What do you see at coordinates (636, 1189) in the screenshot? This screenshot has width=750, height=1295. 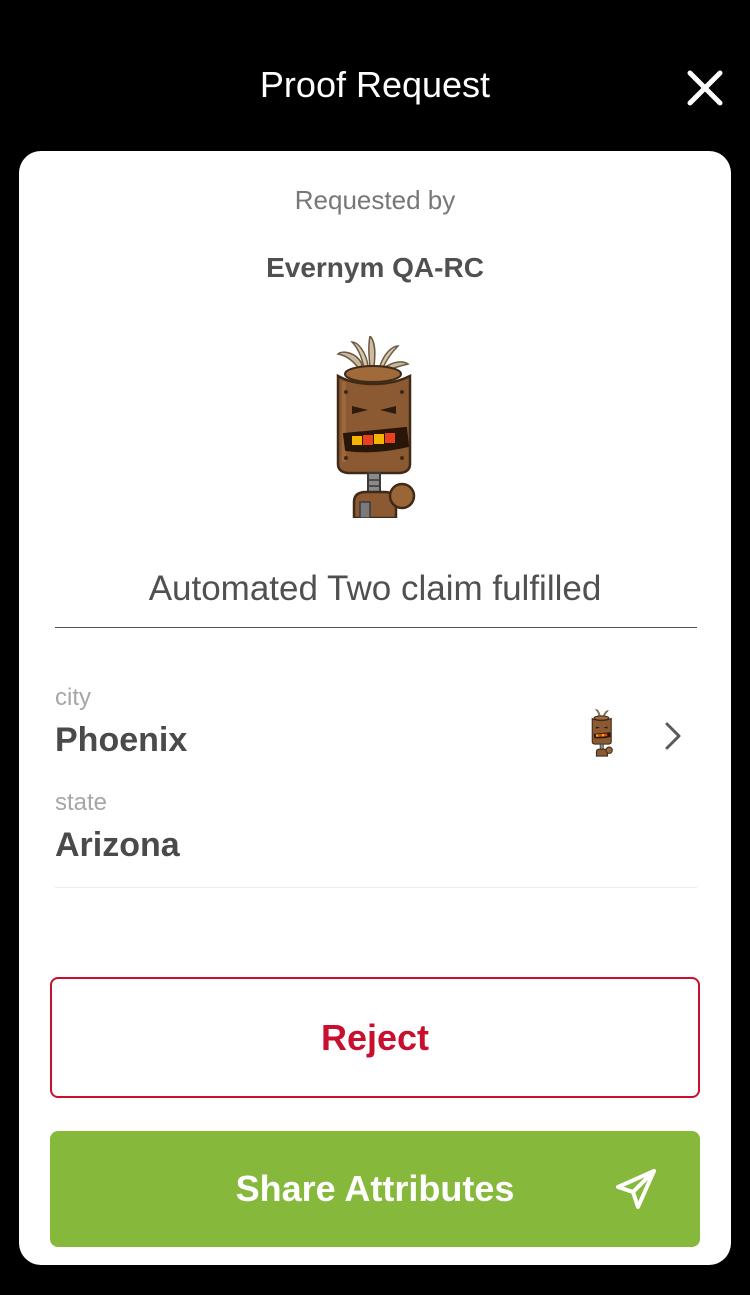 I see `send-icon` at bounding box center [636, 1189].